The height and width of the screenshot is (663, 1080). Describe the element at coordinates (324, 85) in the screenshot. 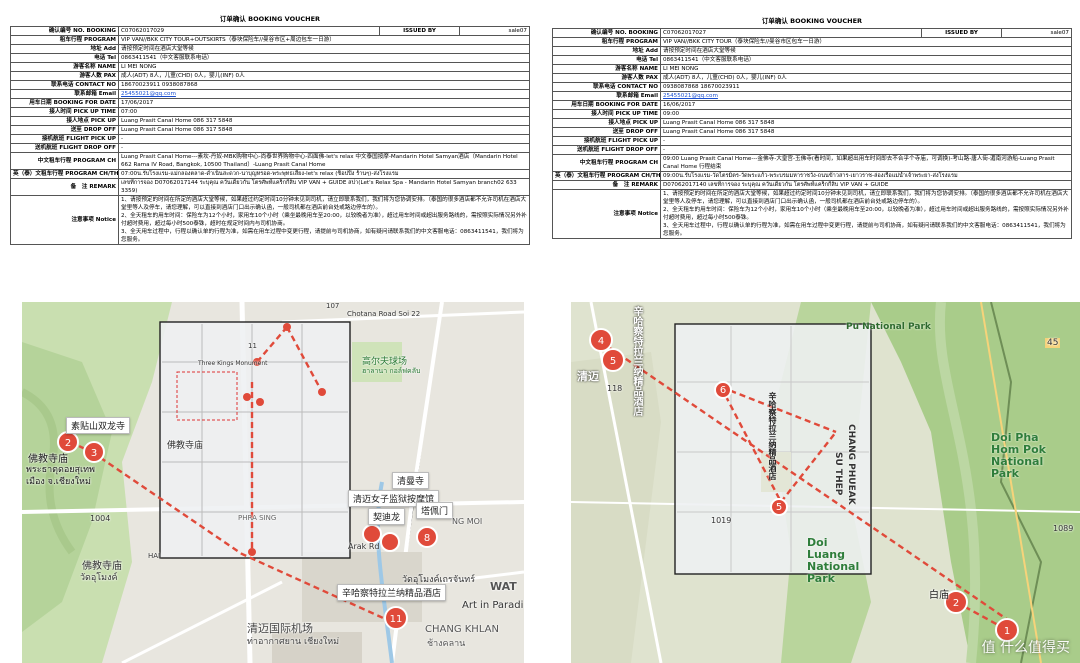

I see `row-value: 18670023911 0938087868` at that location.